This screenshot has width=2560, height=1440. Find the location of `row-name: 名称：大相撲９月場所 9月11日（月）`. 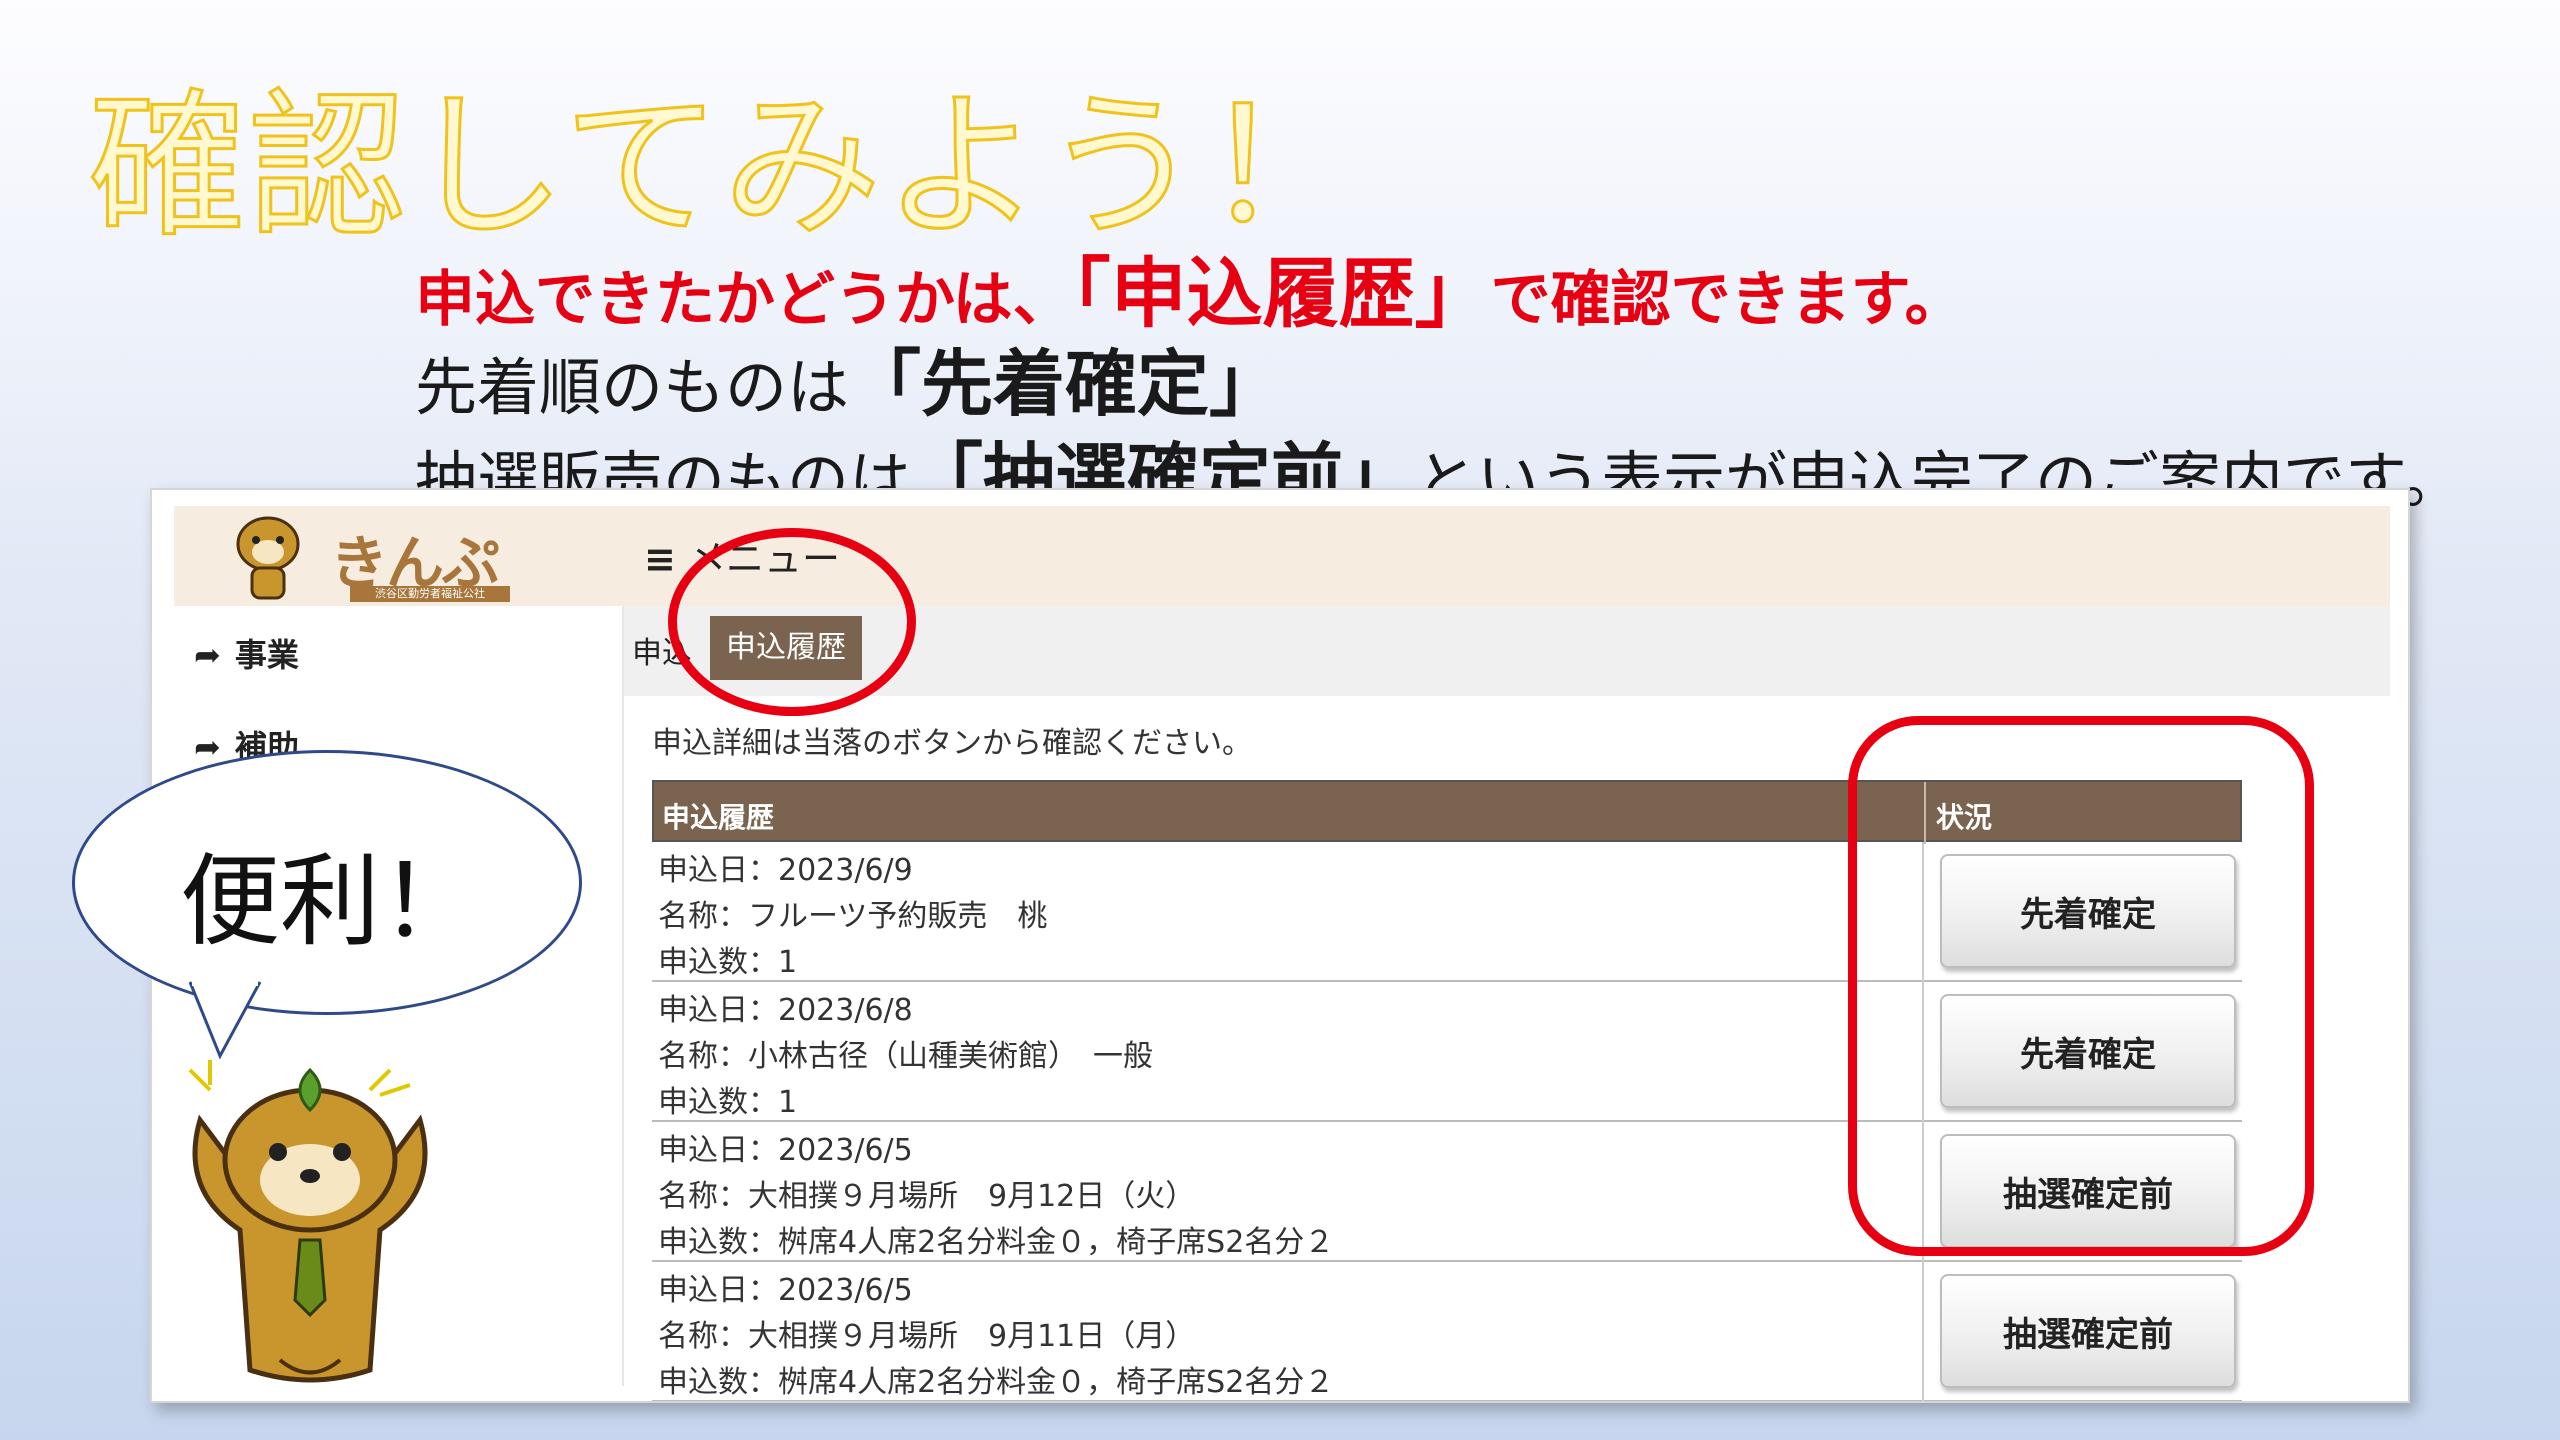

row-name: 名称：大相撲９月場所 9月11日（月） is located at coordinates (927, 1336).